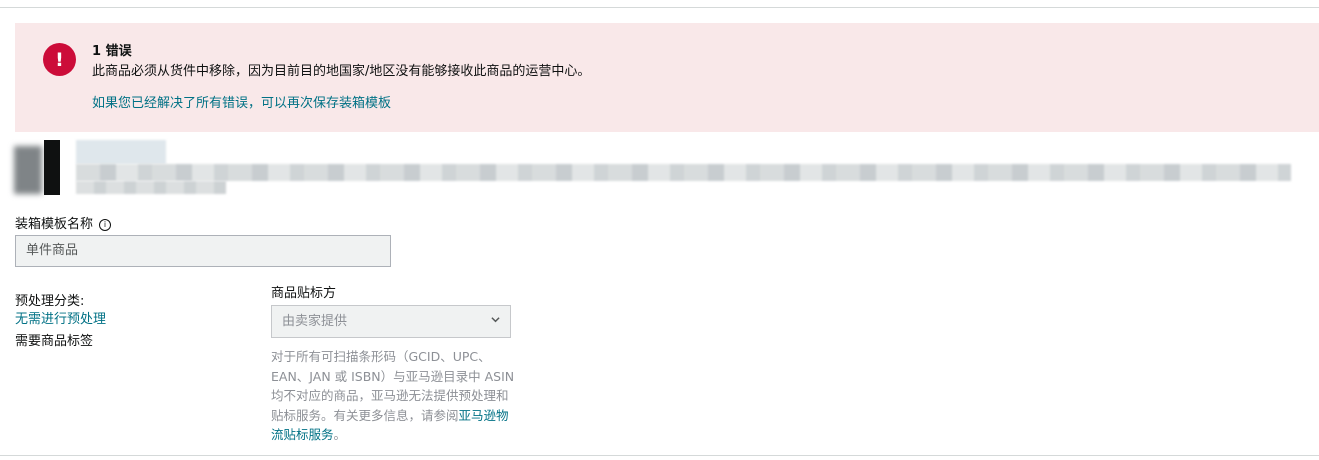 The width and height of the screenshot is (1319, 460). What do you see at coordinates (112, 51) in the screenshot?
I see `alert-title: 1 错误` at bounding box center [112, 51].